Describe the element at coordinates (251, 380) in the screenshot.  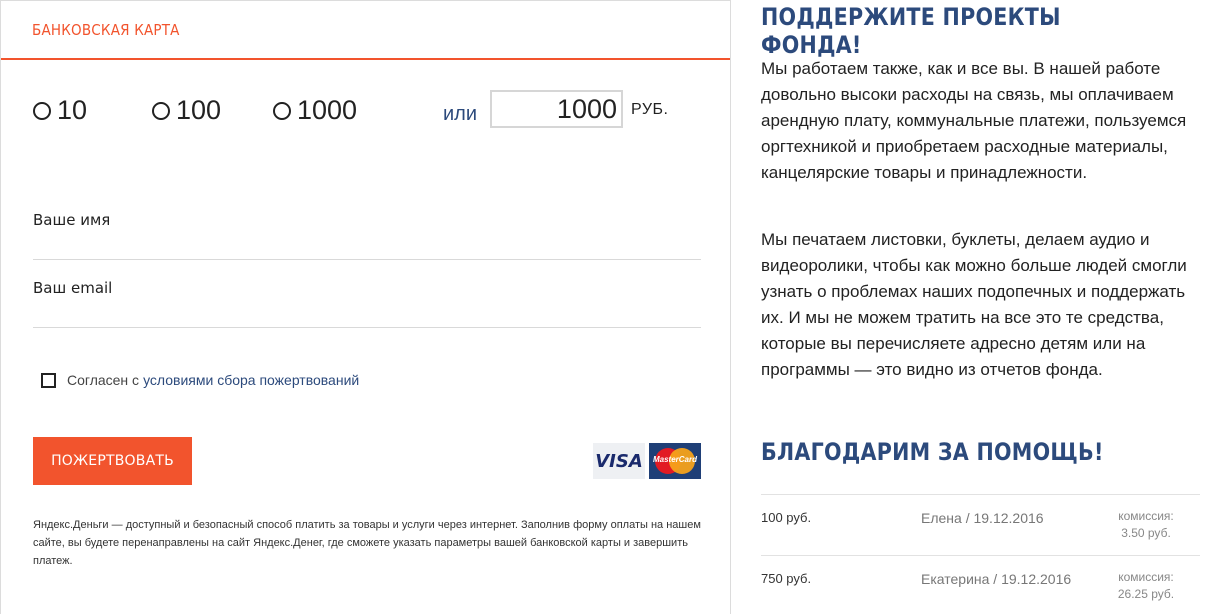
I see `terms-link: условиями сбора пожертвований` at that location.